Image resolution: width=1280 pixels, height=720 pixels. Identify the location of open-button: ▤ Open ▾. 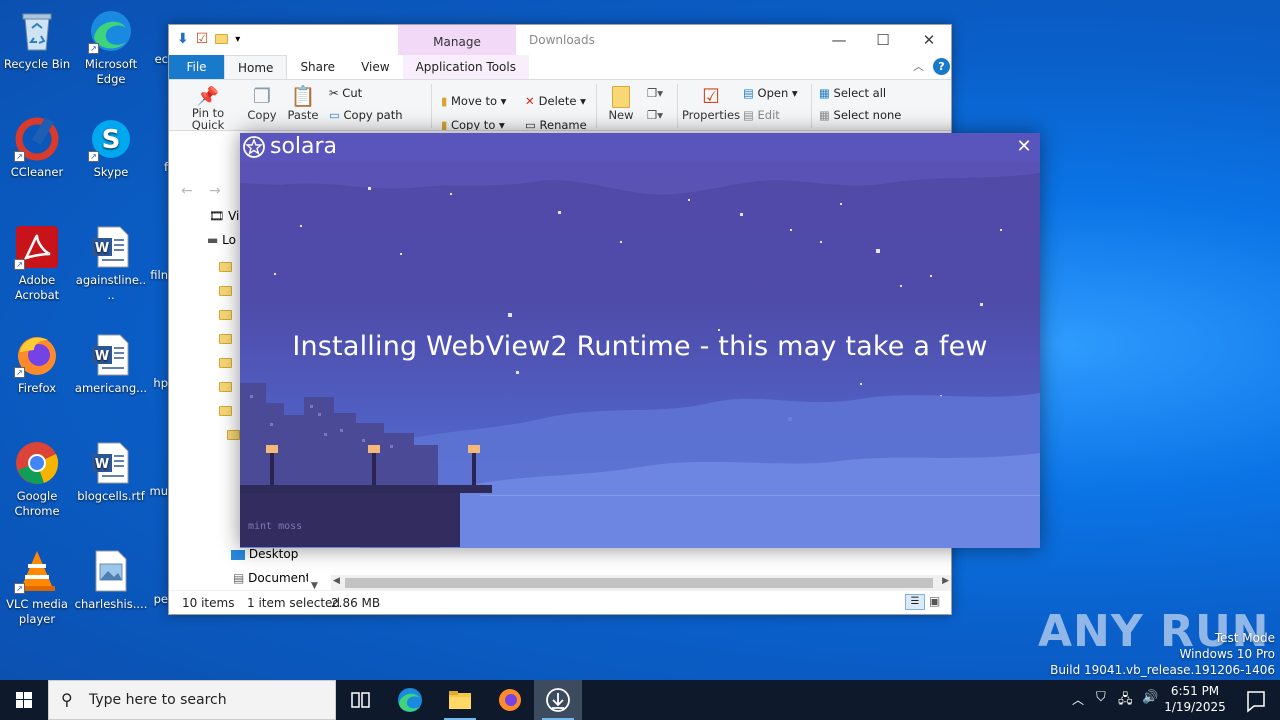
(770, 93).